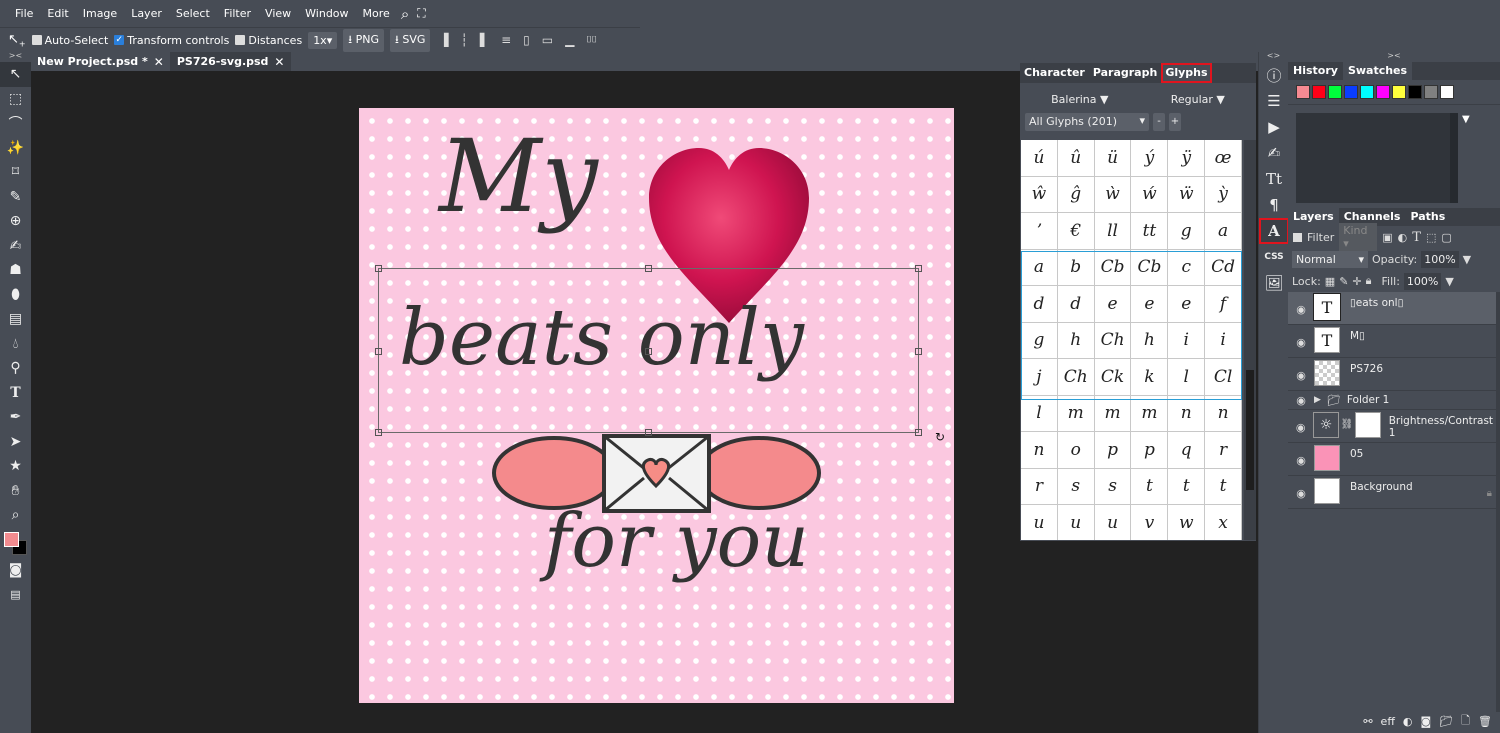 The width and height of the screenshot is (1500, 733). What do you see at coordinates (1076, 450) in the screenshot?
I see `glyph-cell: o` at bounding box center [1076, 450].